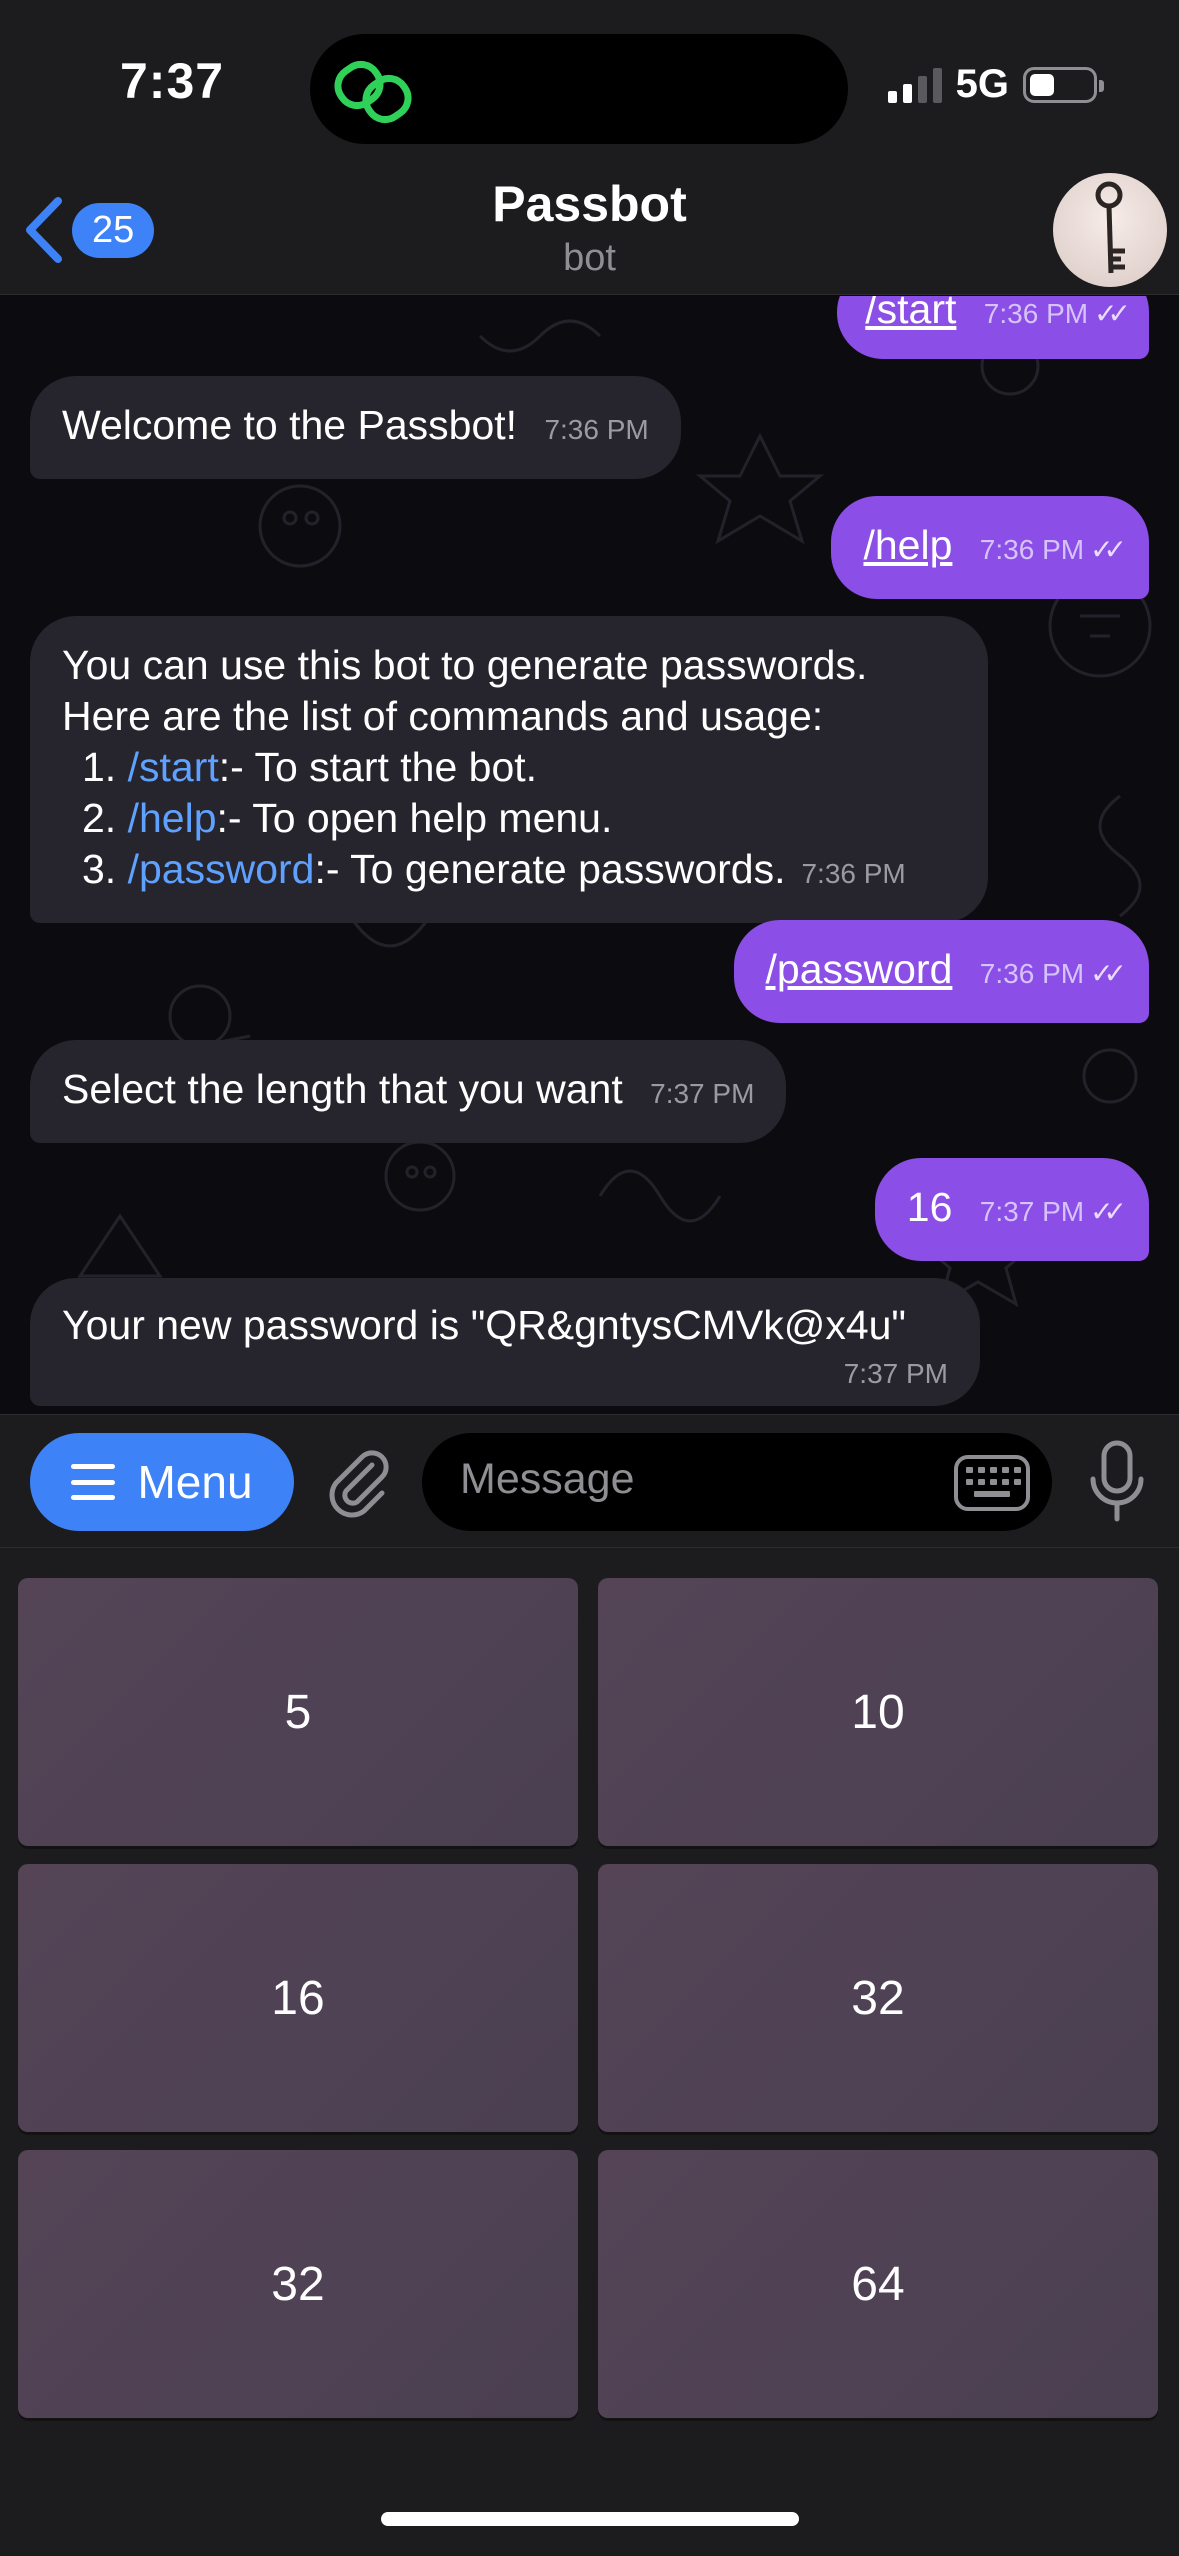 Image resolution: width=1179 pixels, height=2556 pixels. Describe the element at coordinates (685, 1479) in the screenshot. I see `message-input` at that location.